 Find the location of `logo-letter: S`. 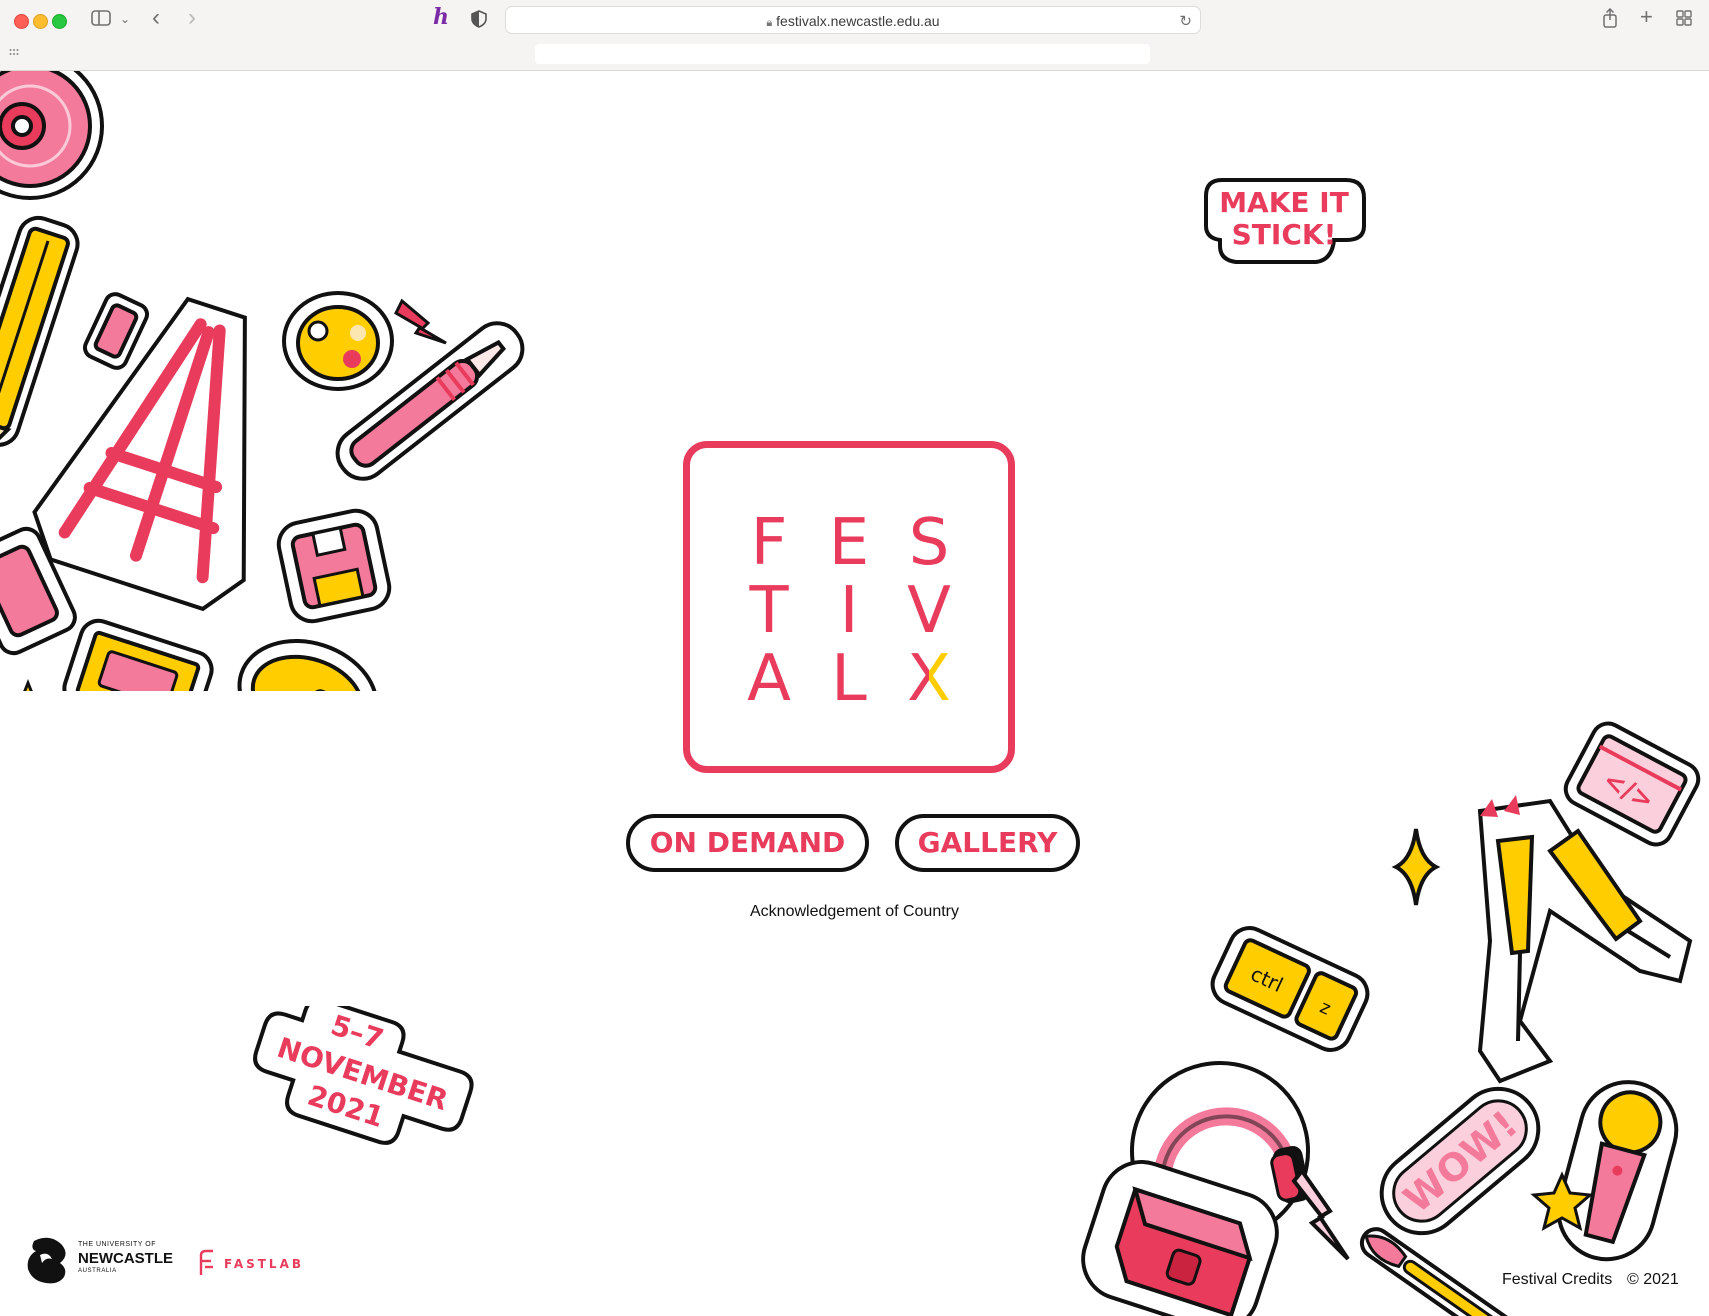

logo-letter: S is located at coordinates (929, 543).